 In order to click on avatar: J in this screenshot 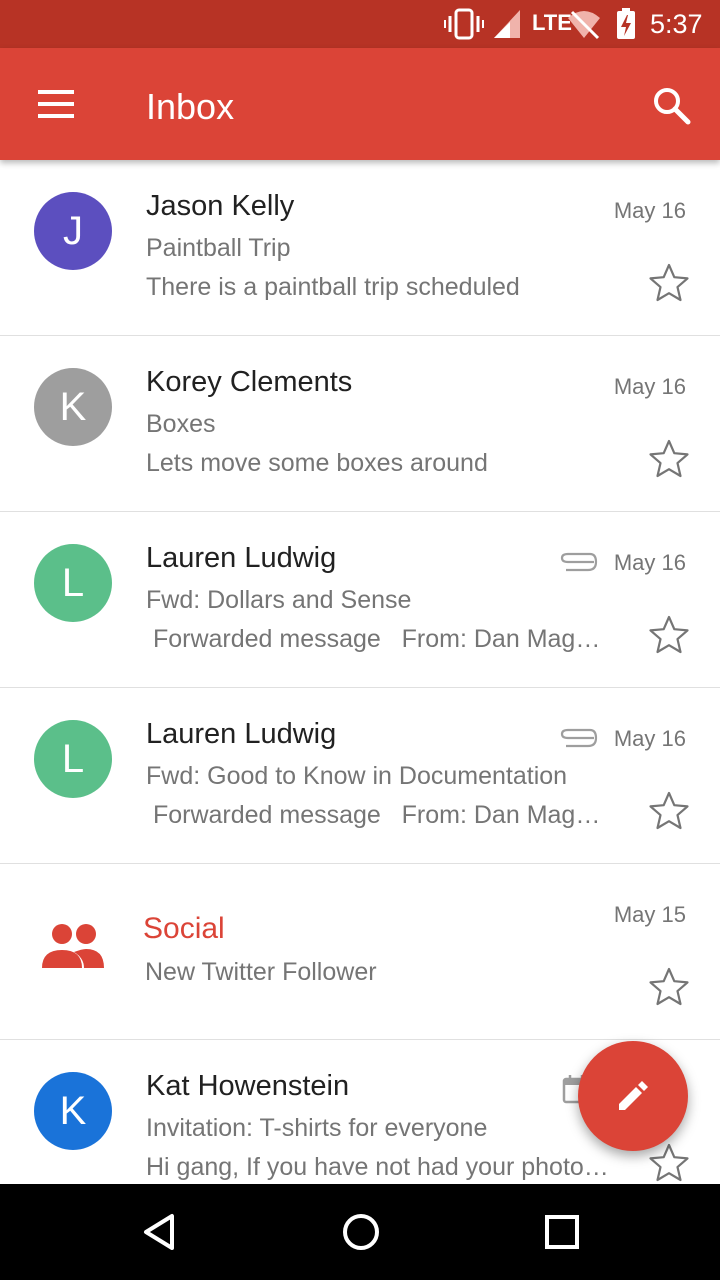, I will do `click(73, 231)`.